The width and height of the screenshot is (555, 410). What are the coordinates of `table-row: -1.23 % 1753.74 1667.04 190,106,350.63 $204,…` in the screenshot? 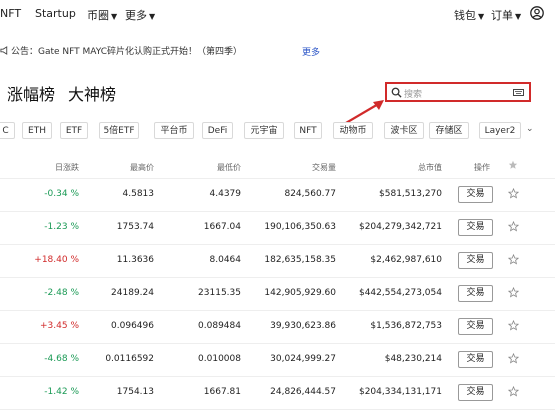 It's located at (277, 228).